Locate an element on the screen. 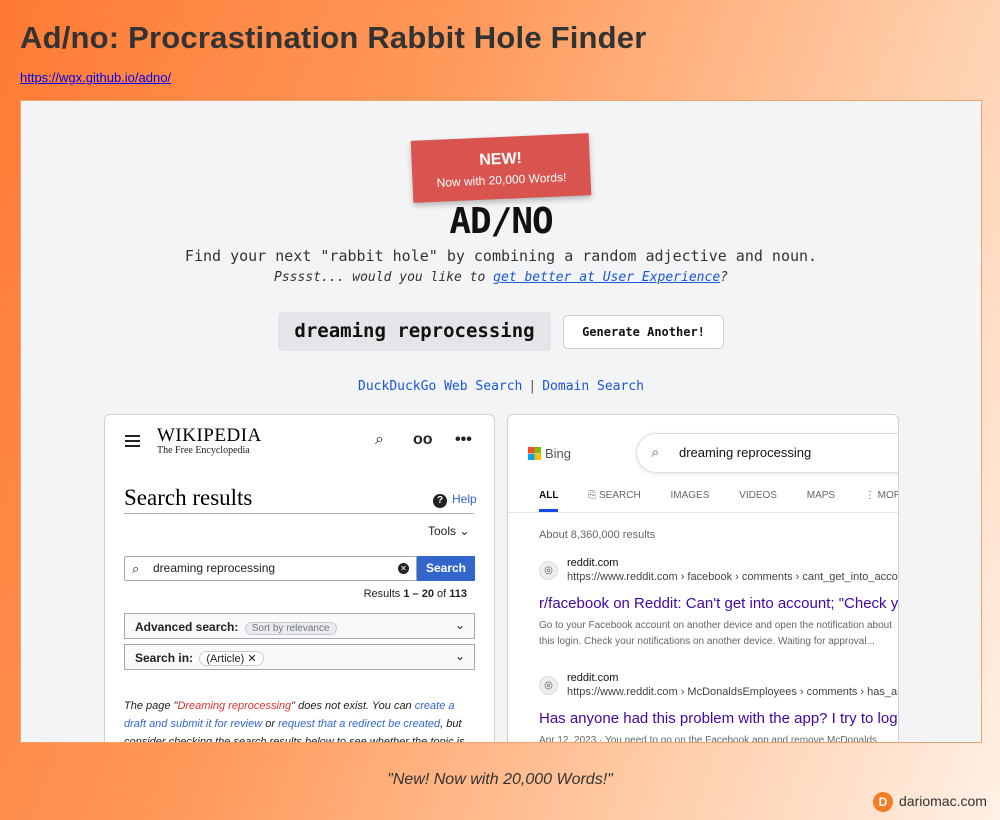 The width and height of the screenshot is (1000, 820). badge-title: NEW! is located at coordinates (500, 159).